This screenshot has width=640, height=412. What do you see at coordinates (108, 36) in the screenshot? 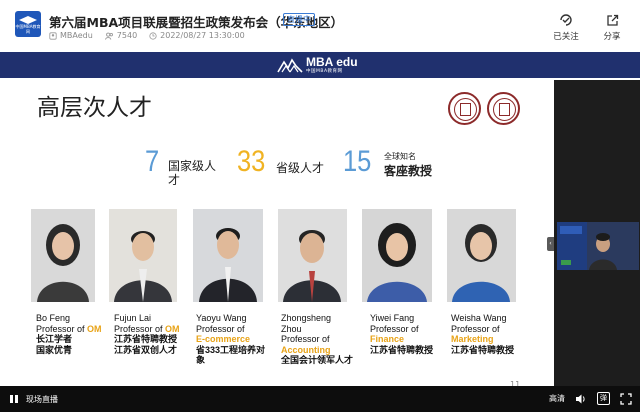
I see `viewers-icon` at bounding box center [108, 36].